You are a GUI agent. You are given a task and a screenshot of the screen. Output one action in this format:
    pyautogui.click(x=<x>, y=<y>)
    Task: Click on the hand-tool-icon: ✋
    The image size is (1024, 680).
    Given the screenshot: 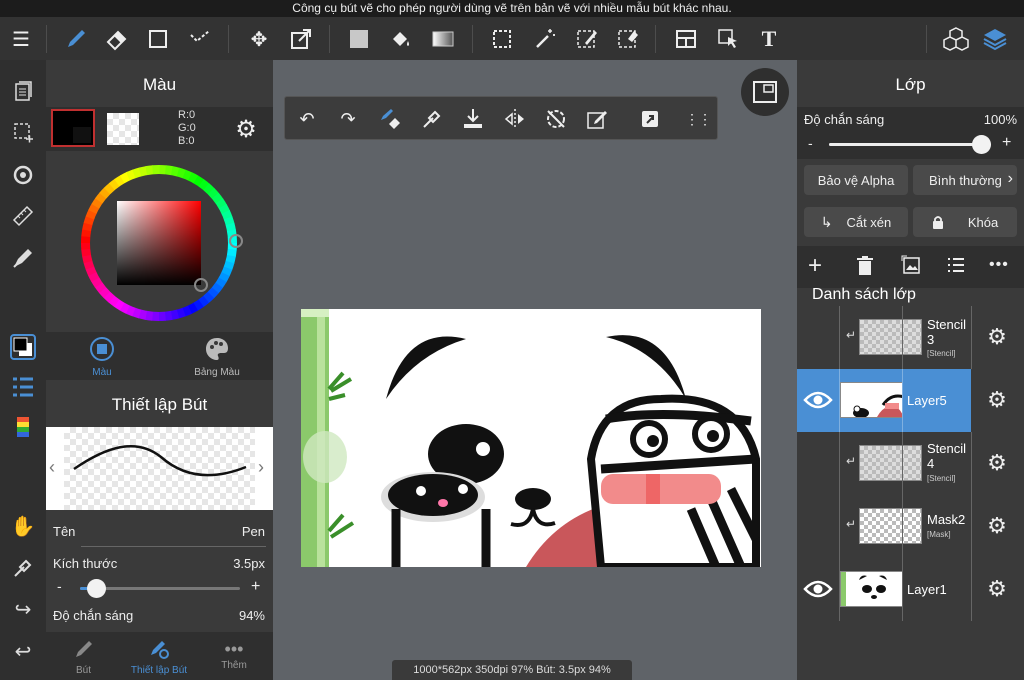 What is the action you would take?
    pyautogui.click(x=23, y=526)
    